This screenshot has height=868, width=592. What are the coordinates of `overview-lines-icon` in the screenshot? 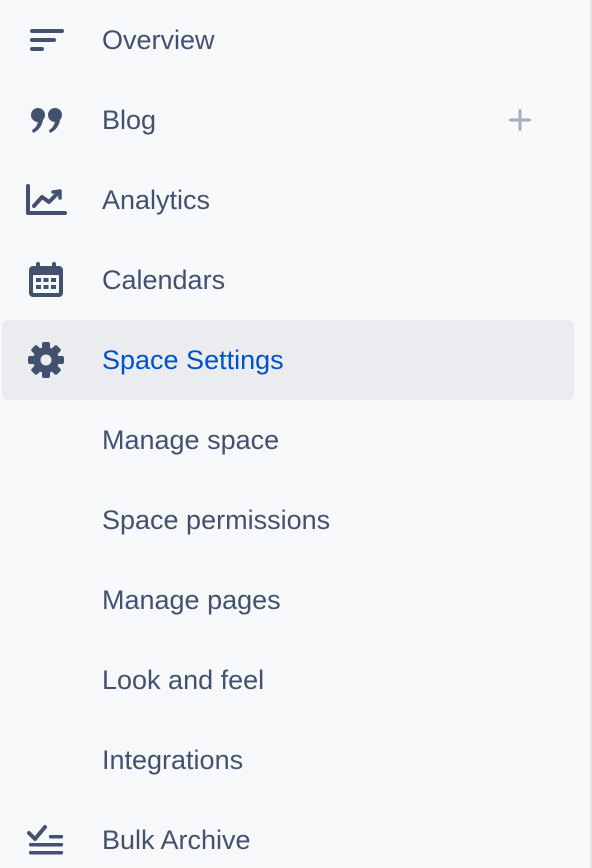 It's located at (46, 40).